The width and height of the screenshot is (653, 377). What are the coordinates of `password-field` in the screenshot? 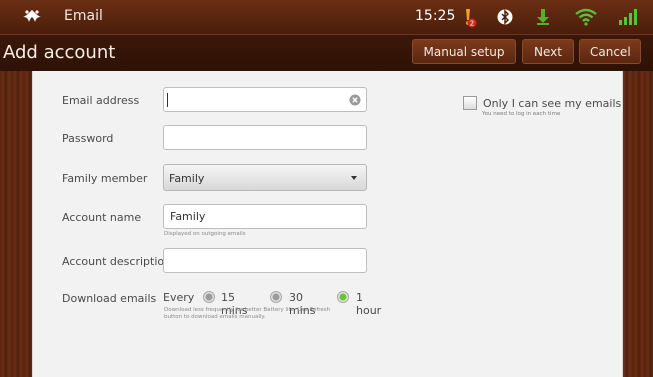 It's located at (265, 137).